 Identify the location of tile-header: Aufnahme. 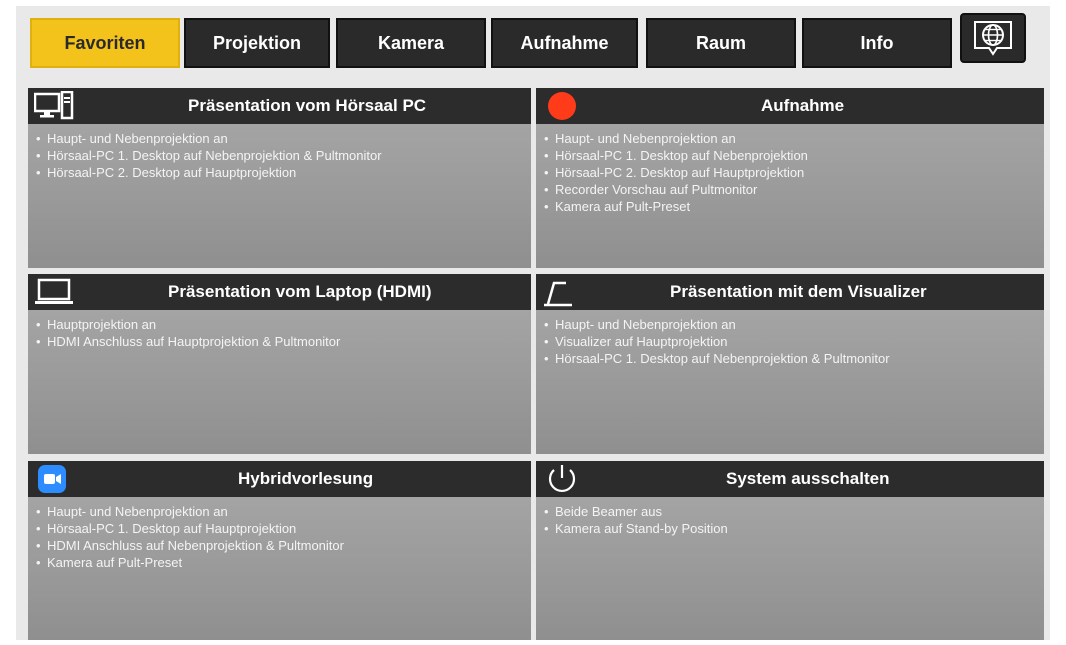
(790, 106).